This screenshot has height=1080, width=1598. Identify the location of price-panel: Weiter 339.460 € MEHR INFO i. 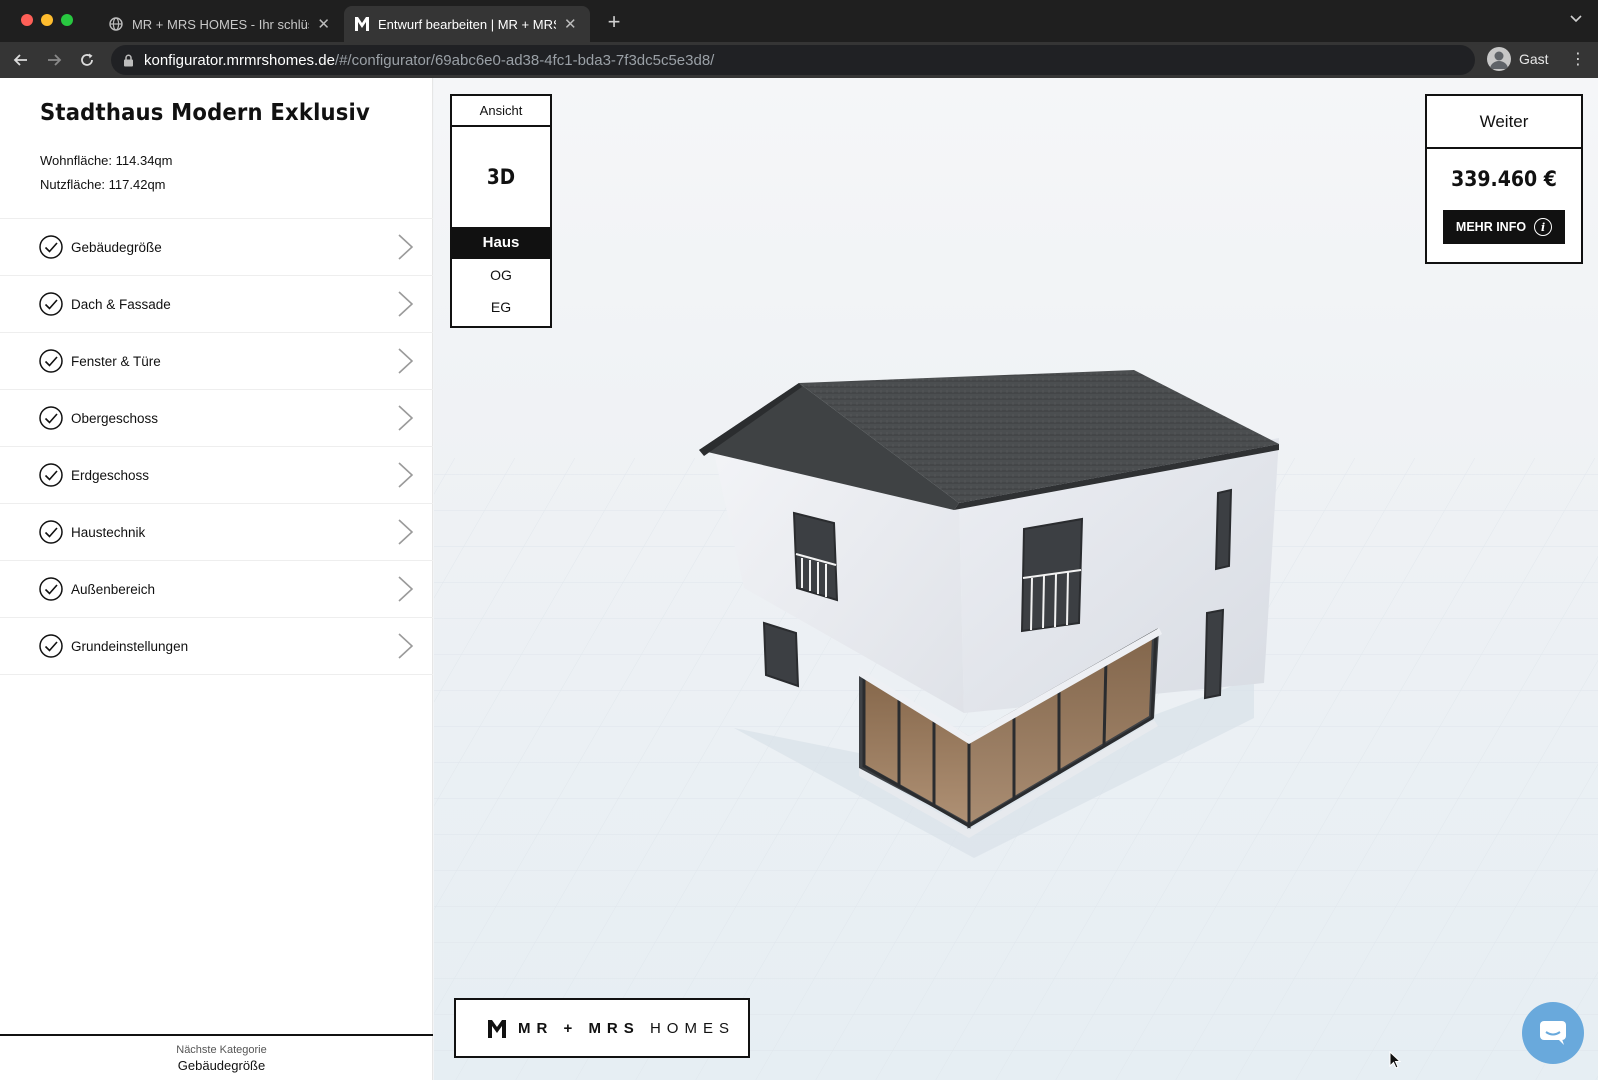
(1504, 179).